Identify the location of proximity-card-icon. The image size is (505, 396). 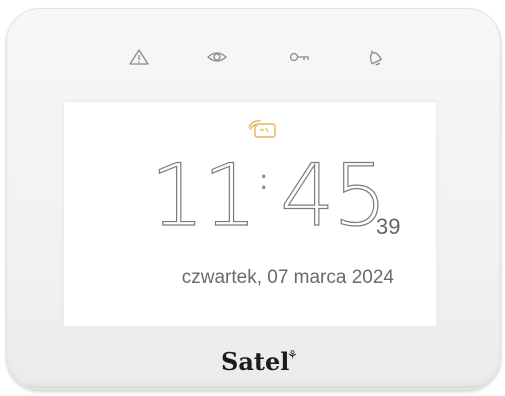
(262, 128).